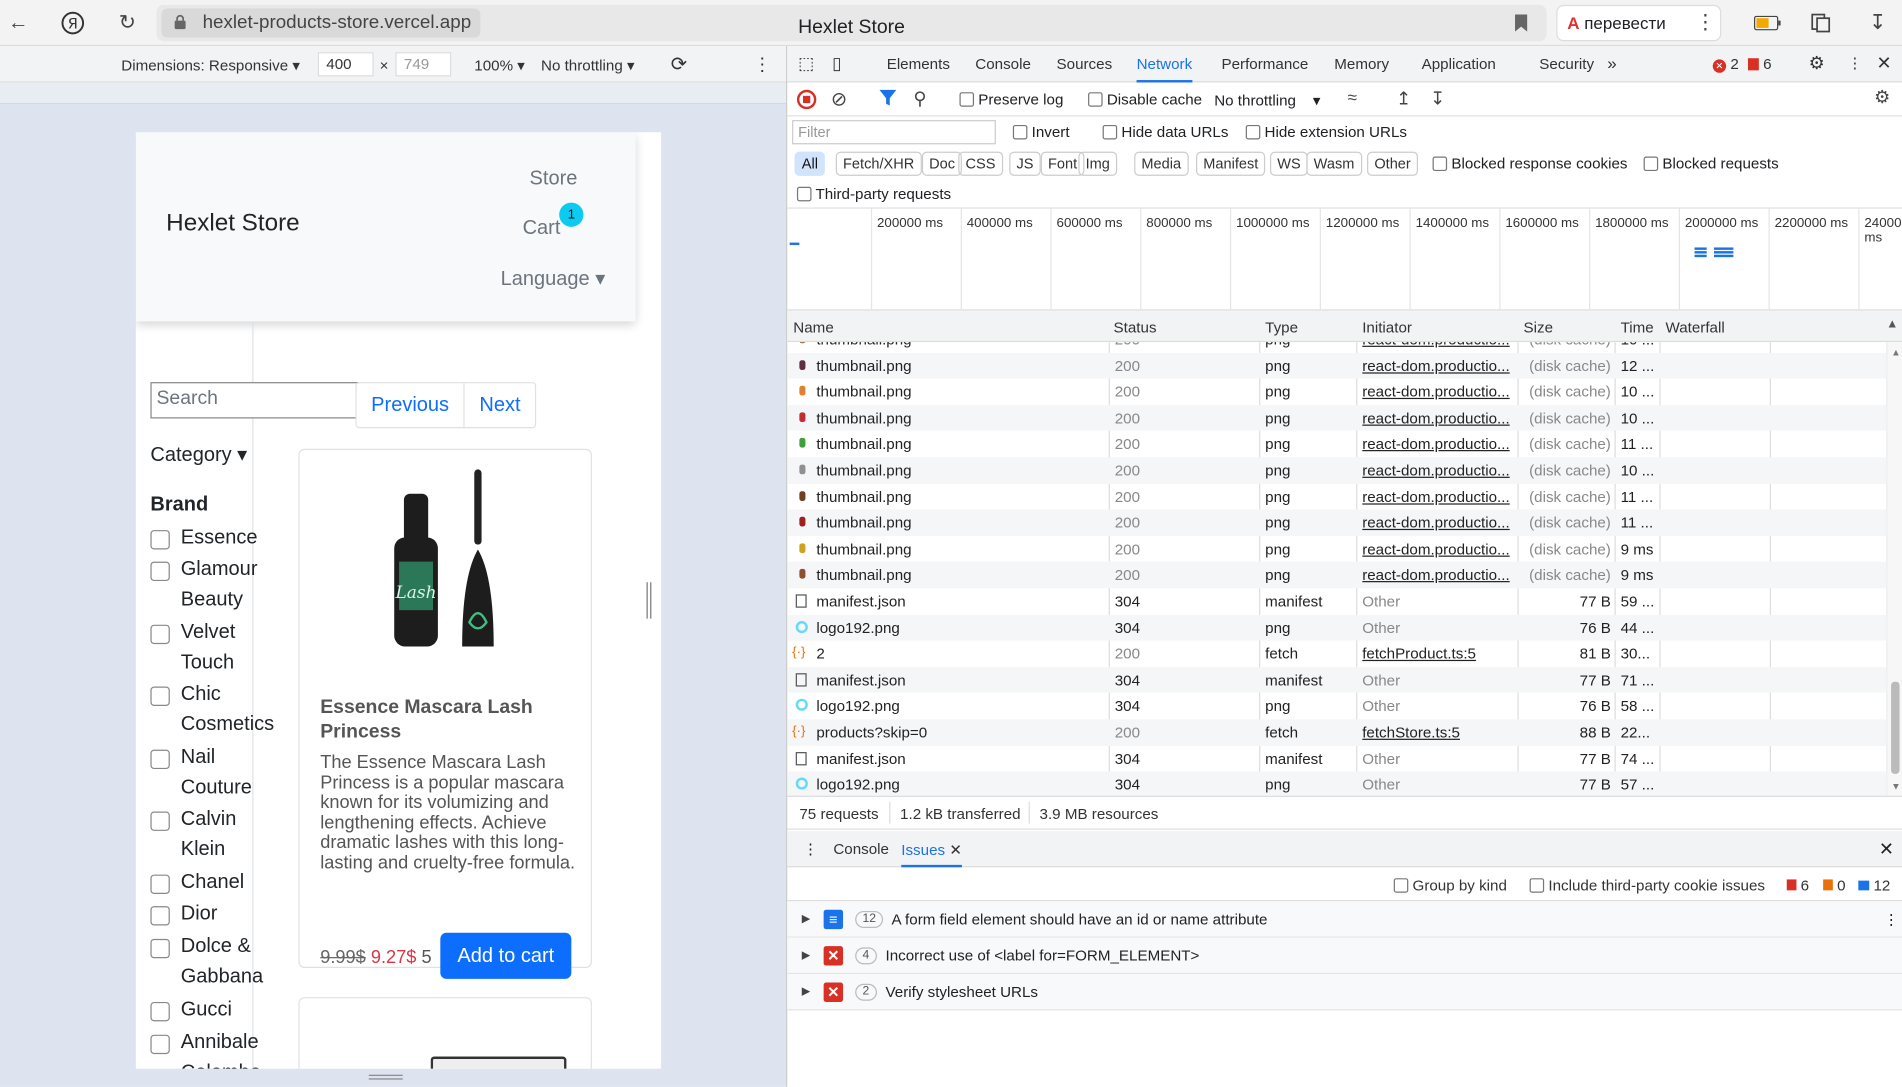 Image resolution: width=1902 pixels, height=1087 pixels. Describe the element at coordinates (1281, 327) in the screenshot. I see `column-header-type: Type` at that location.